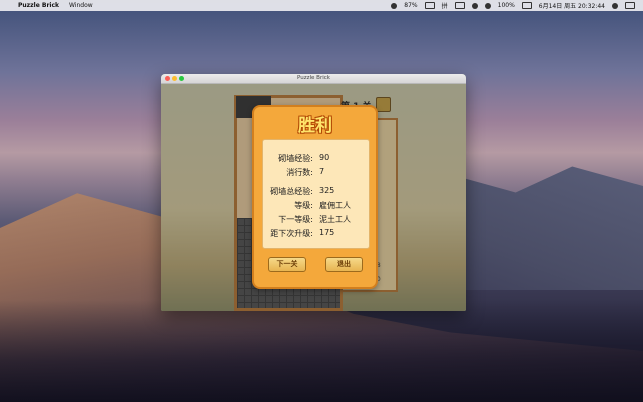  Describe the element at coordinates (81, 5) in the screenshot. I see `window-menu: Window` at that location.